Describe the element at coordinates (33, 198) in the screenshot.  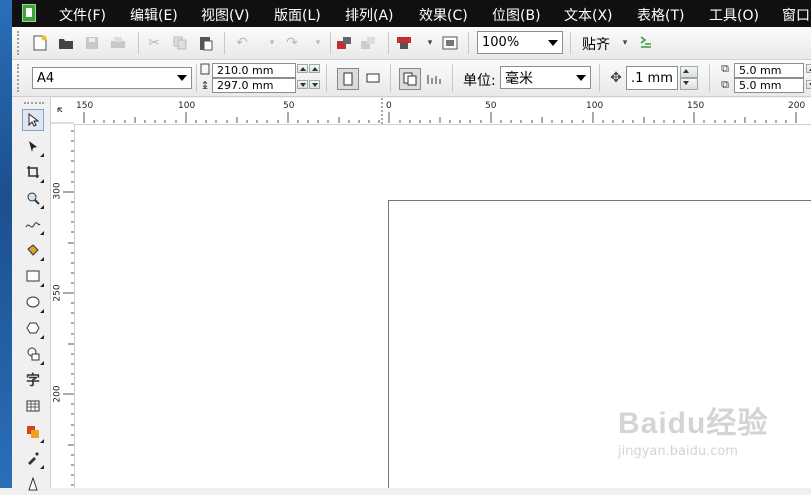
I see `zoom-tool-icon` at that location.